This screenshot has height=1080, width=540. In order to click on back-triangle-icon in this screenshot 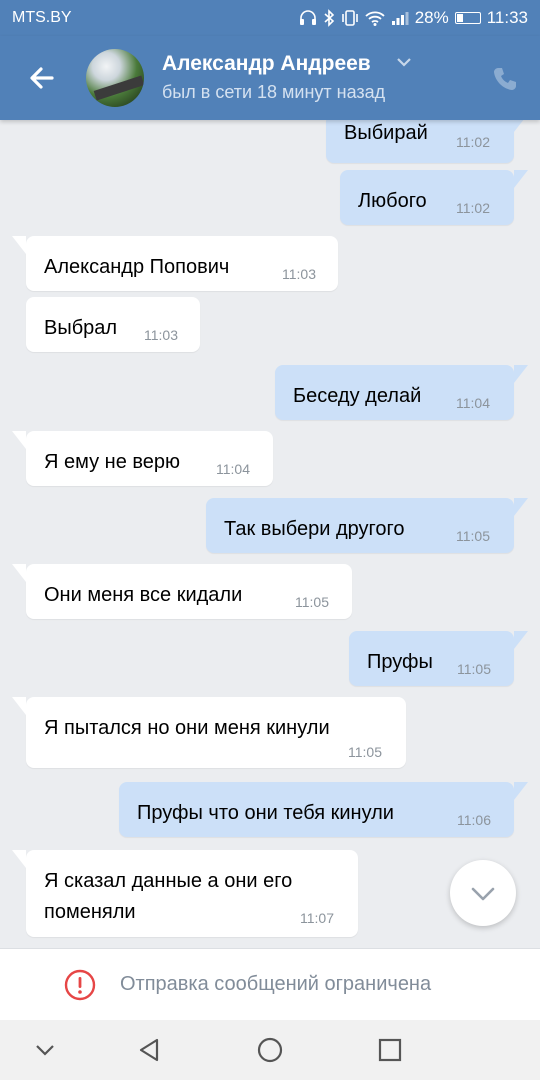, I will do `click(150, 1050)`.